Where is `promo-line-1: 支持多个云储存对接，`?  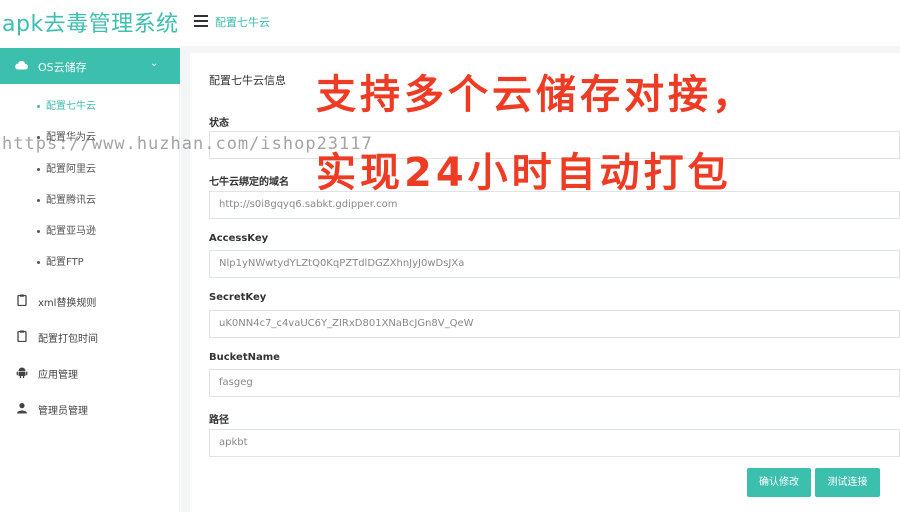 promo-line-1: 支持多个云储存对接， is located at coordinates (536, 95).